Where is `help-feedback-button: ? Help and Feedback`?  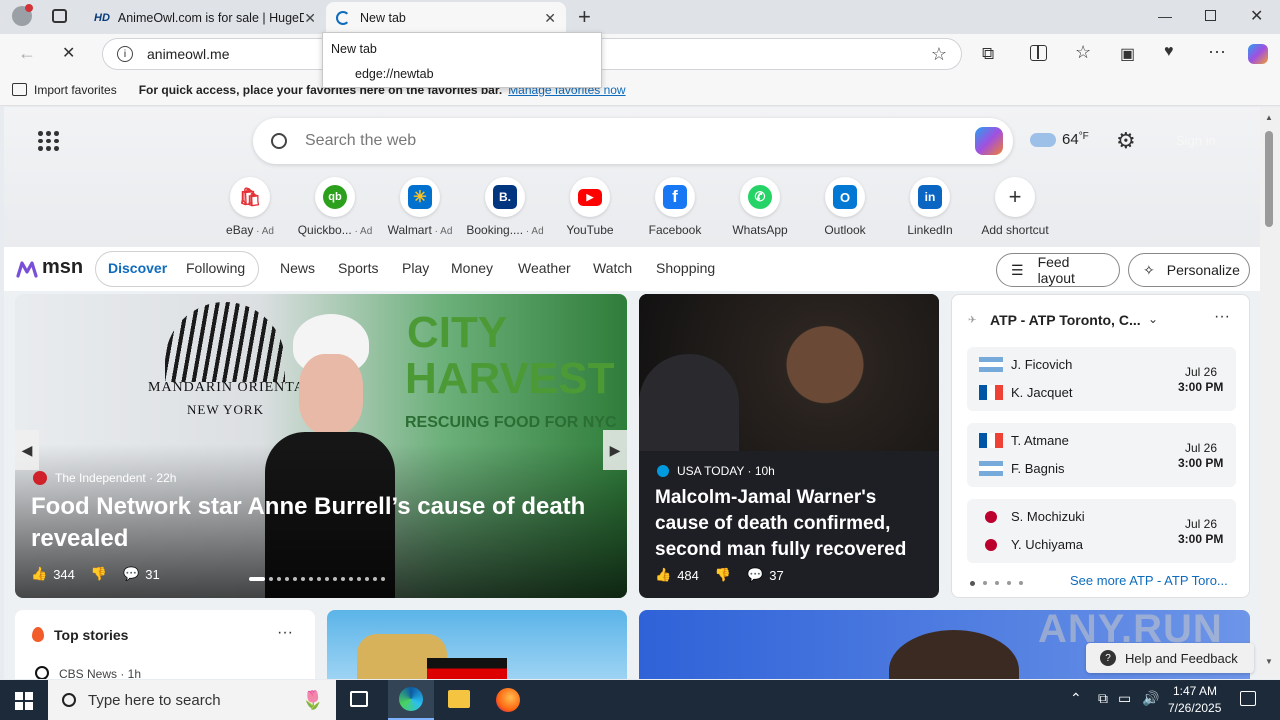 help-feedback-button: ? Help and Feedback is located at coordinates (1170, 658).